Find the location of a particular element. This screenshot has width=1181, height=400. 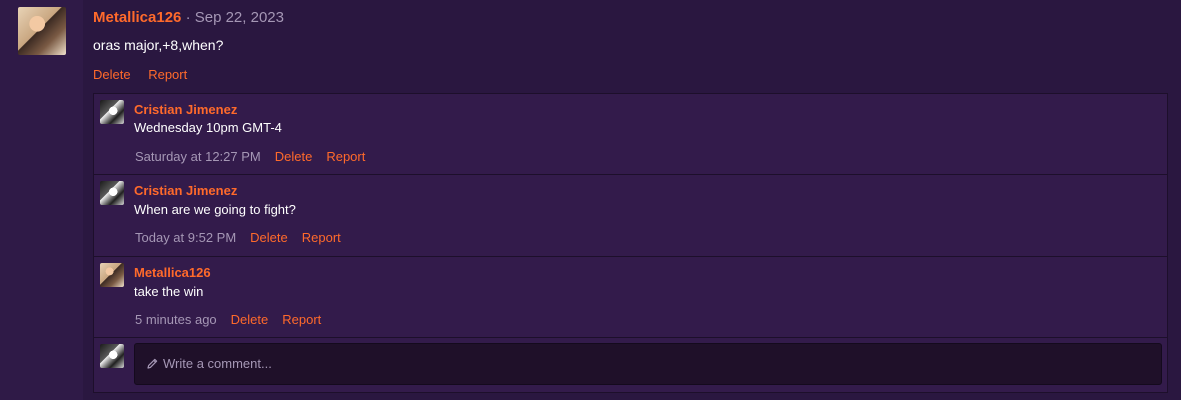

comment-meta: Today at 9:52 PM Delete Report is located at coordinates (238, 237).